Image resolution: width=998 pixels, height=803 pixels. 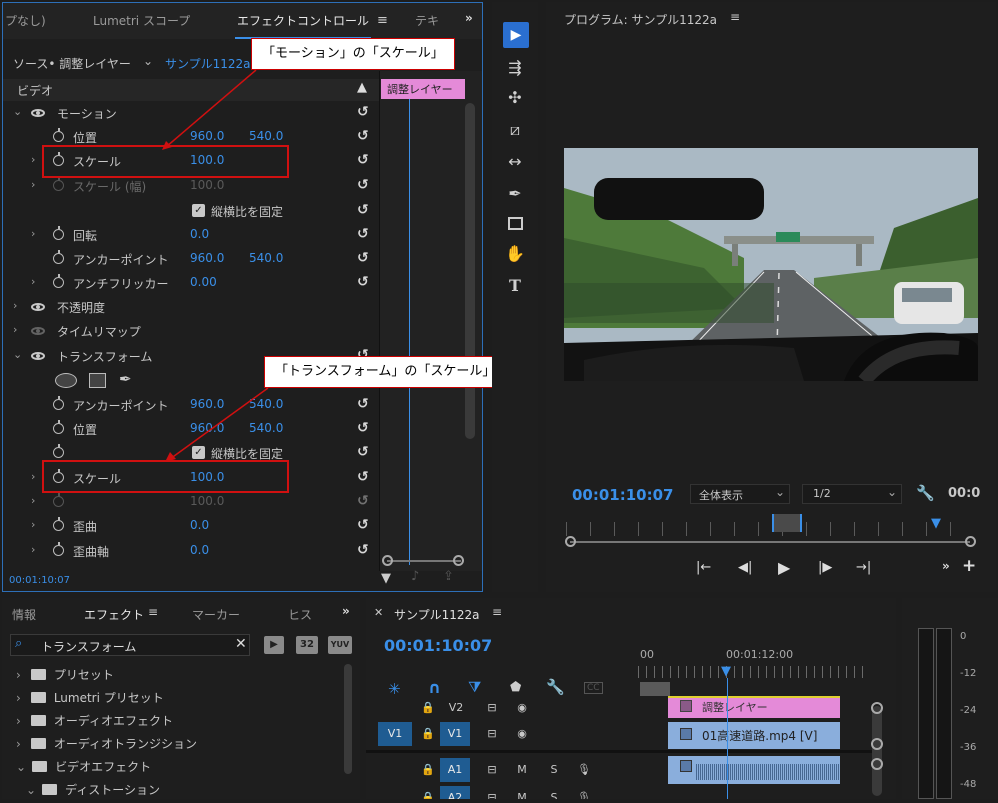 I want to click on uniform-scale-checkbox: ✓, so click(x=198, y=210).